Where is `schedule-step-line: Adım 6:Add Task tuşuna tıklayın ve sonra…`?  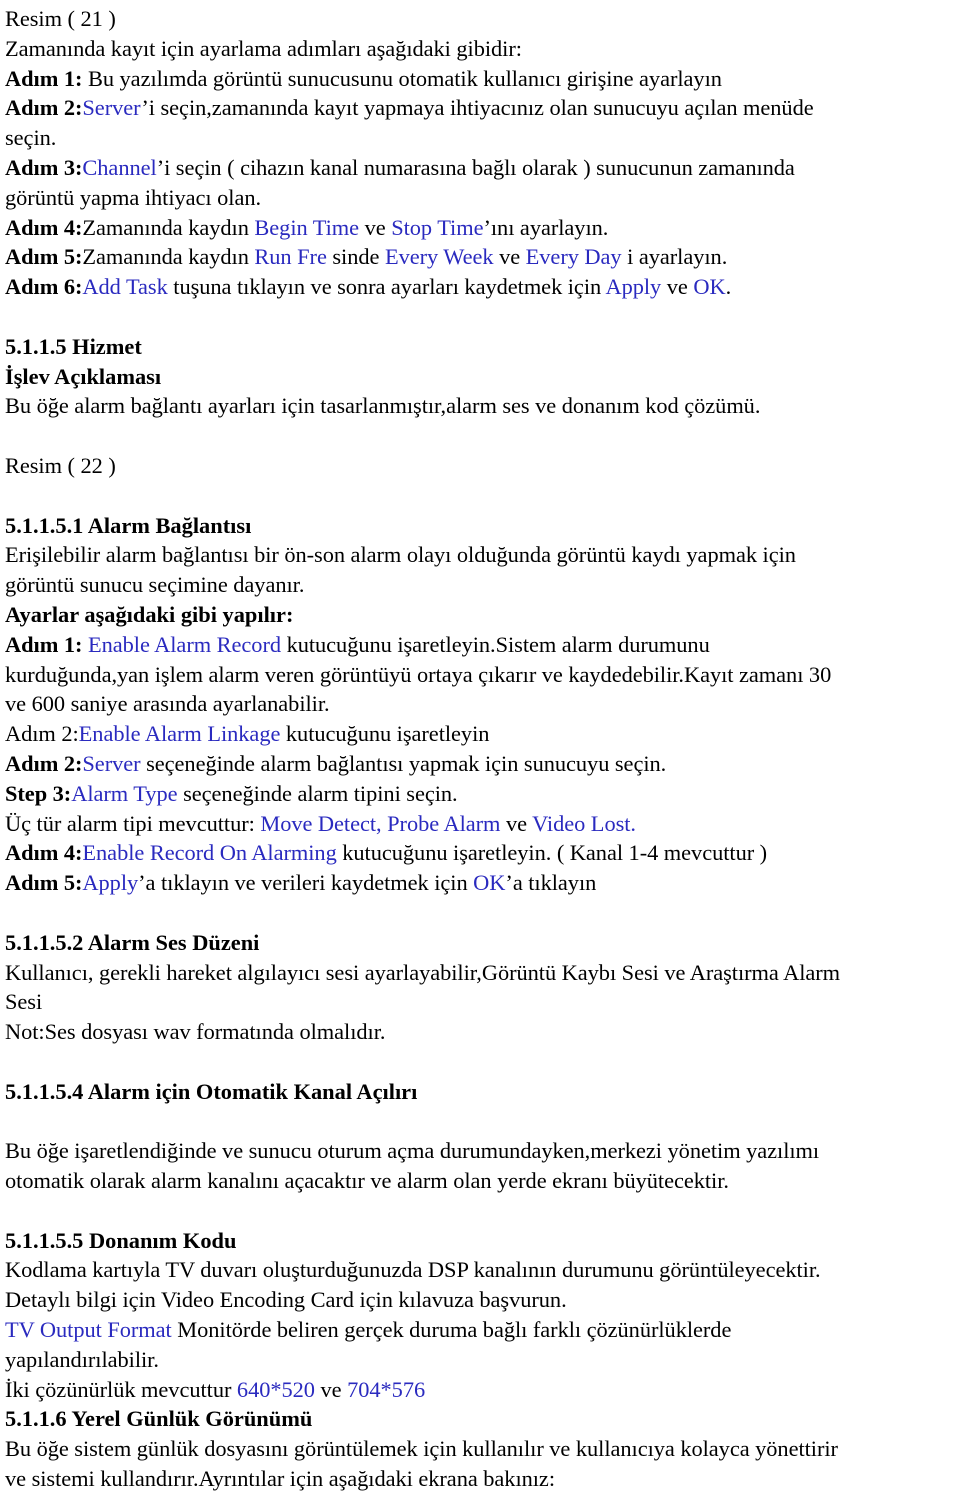 schedule-step-line: Adım 6:Add Task tuşuna tıklayın ve sonra… is located at coordinates (480, 287).